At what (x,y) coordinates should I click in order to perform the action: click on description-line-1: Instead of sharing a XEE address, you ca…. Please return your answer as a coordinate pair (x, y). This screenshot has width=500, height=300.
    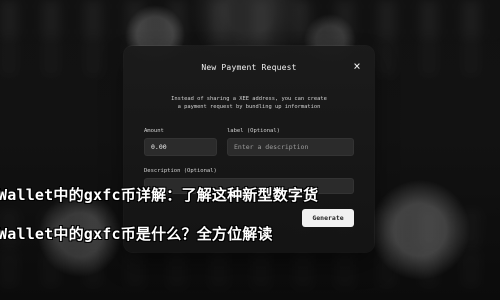
    Looking at the image, I should click on (249, 99).